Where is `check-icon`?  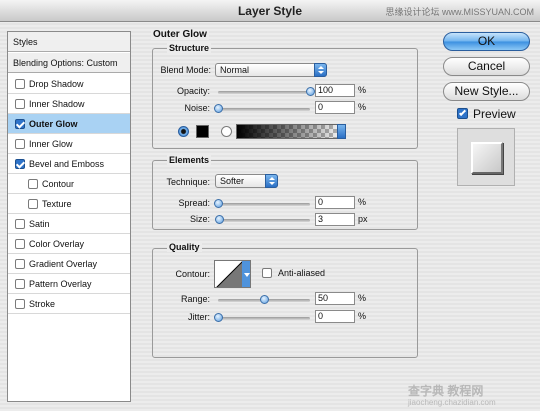
check-icon is located at coordinates (462, 112).